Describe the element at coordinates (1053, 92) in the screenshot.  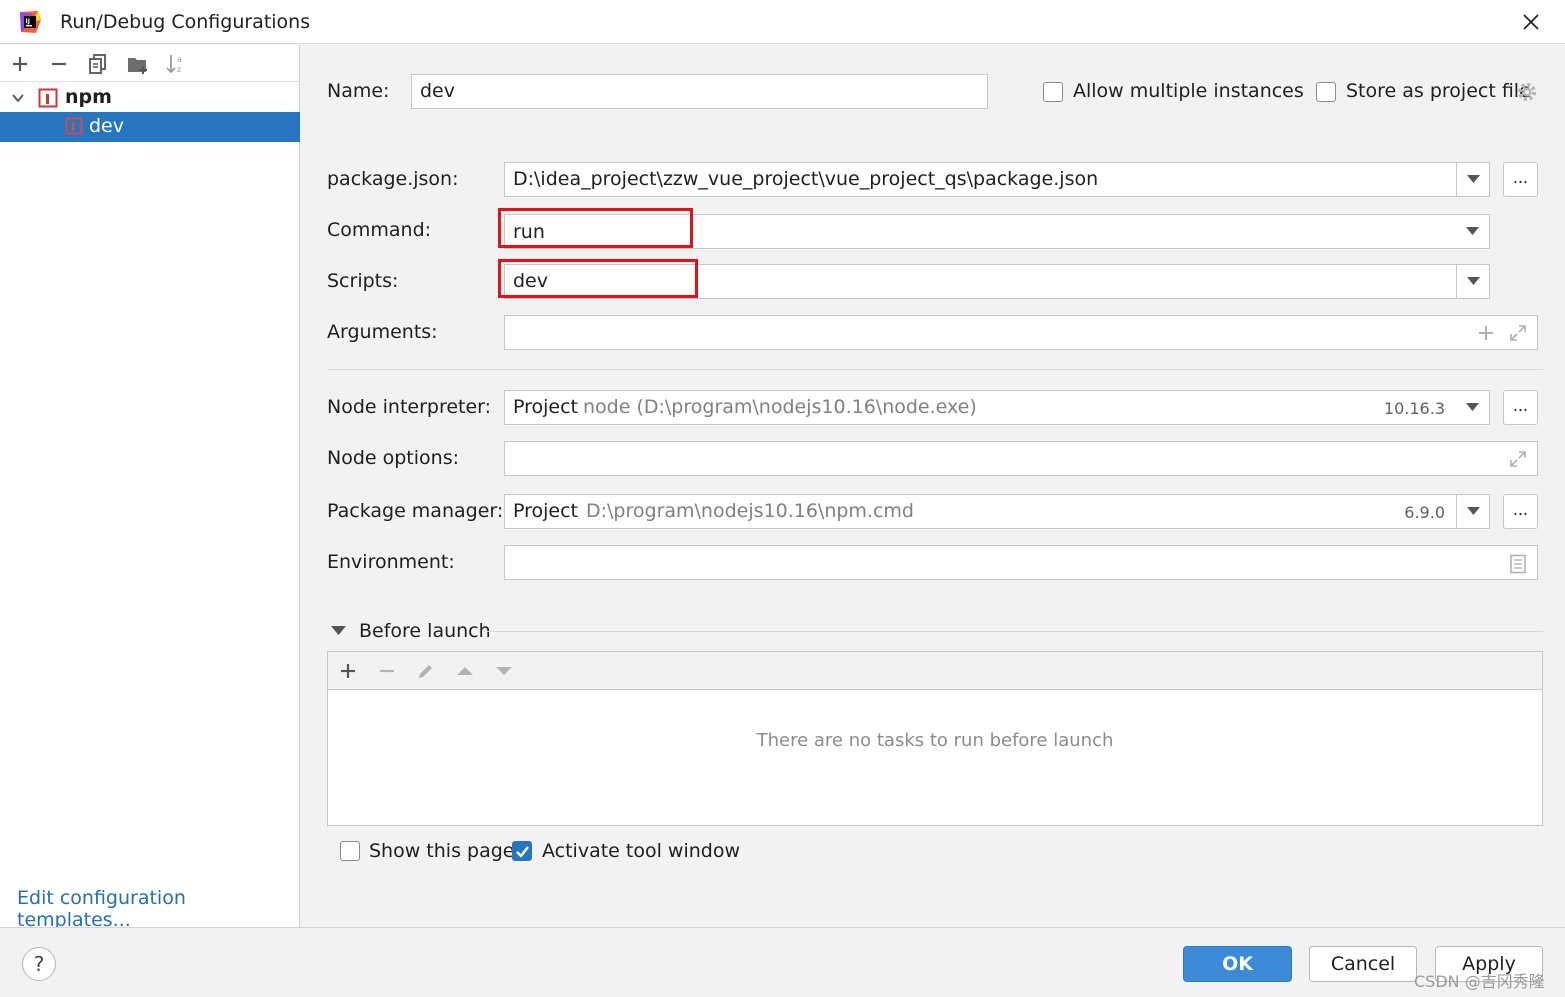
I see `allow-multiple-instances-checkbox` at that location.